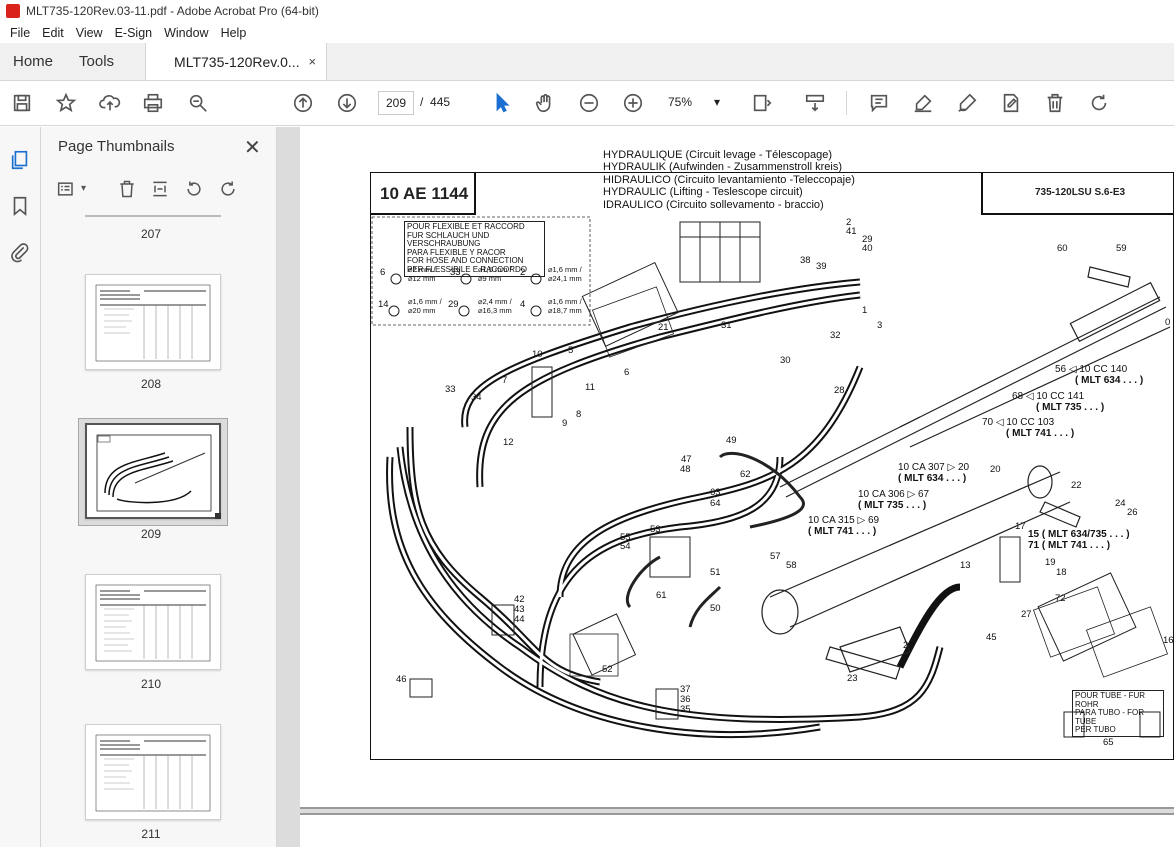  I want to click on page-up-icon, so click(303, 103).